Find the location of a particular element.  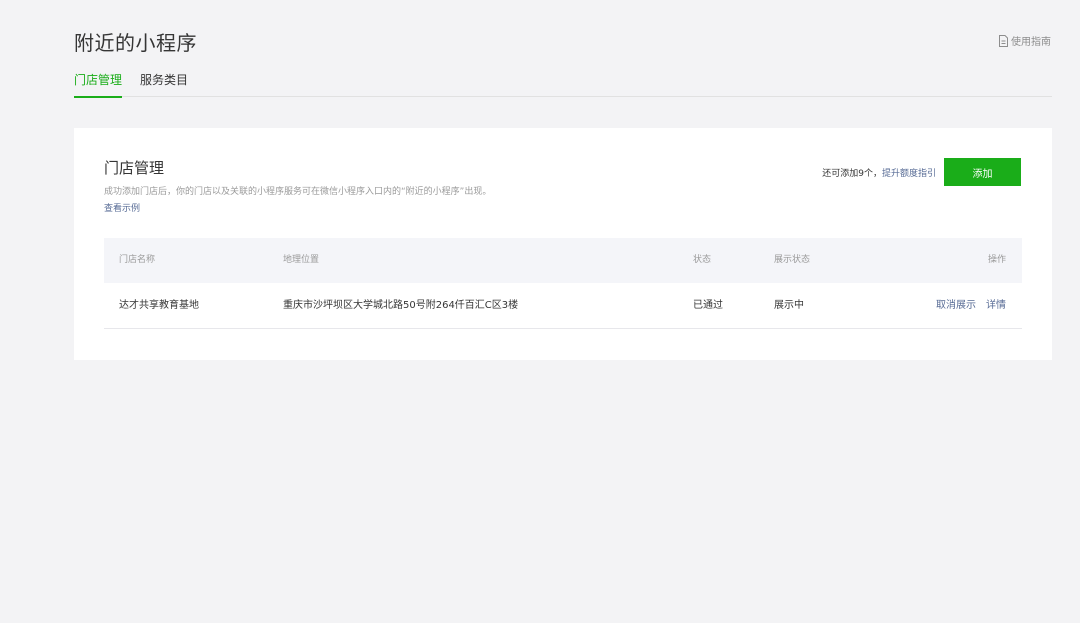

column-header-status: 状态 is located at coordinates (702, 260).